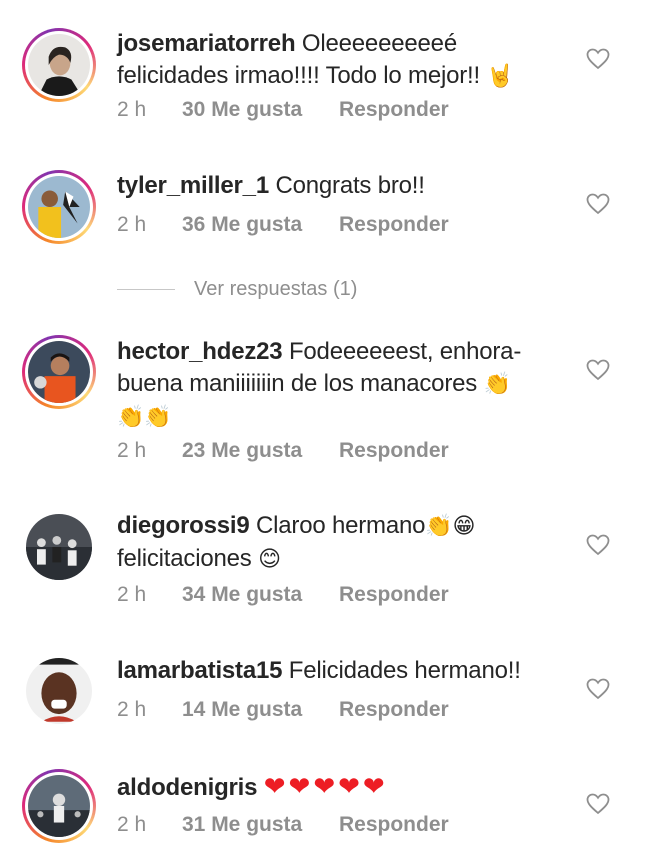 The width and height of the screenshot is (649, 845). What do you see at coordinates (404, 670) in the screenshot?
I see `comment-body: Felicidades hermano!!` at bounding box center [404, 670].